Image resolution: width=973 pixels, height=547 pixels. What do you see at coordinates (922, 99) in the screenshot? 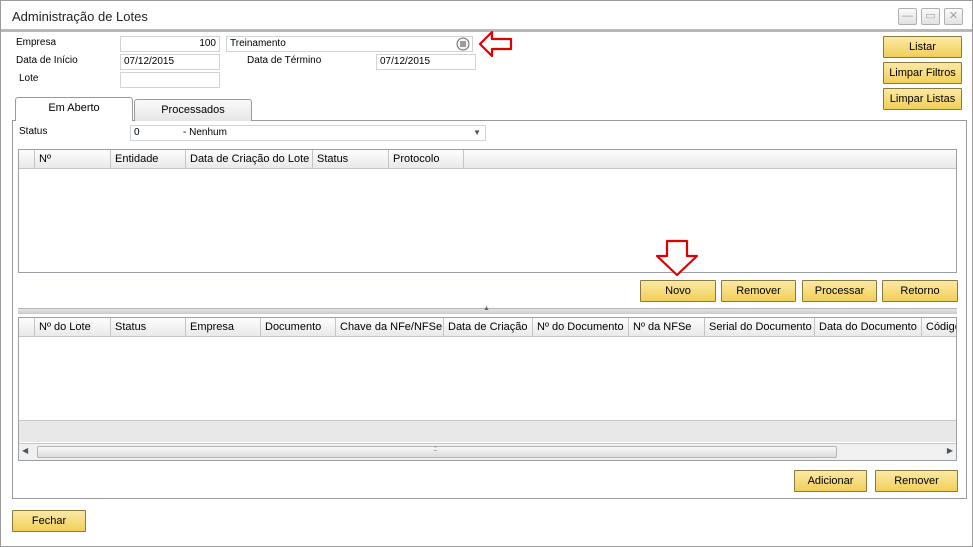
I see `limpar-listas-button: Limpar Listas` at bounding box center [922, 99].